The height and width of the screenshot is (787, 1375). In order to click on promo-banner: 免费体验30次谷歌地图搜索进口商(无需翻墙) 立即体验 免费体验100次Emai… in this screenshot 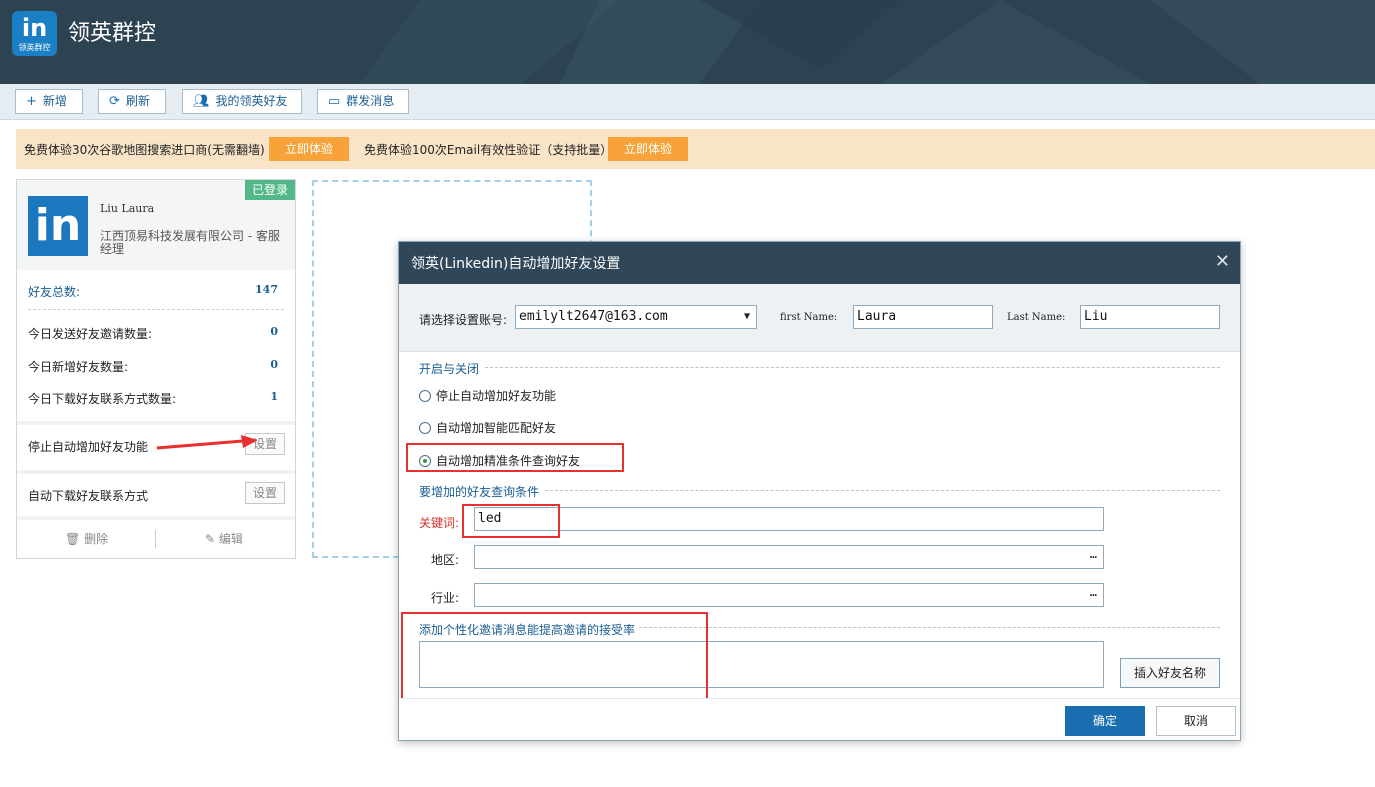, I will do `click(695, 149)`.